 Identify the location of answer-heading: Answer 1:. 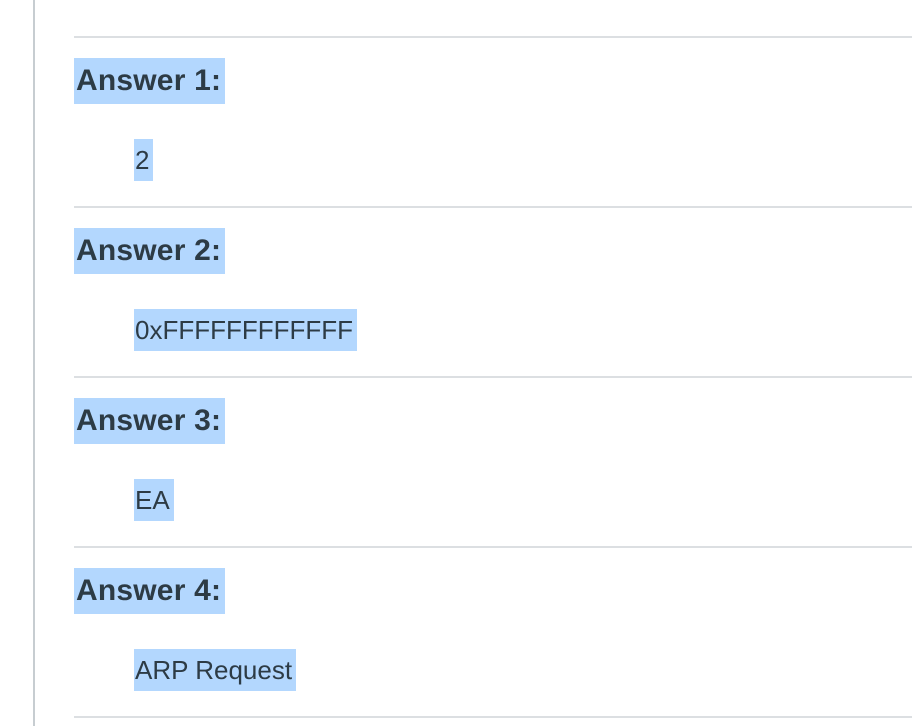
(150, 81).